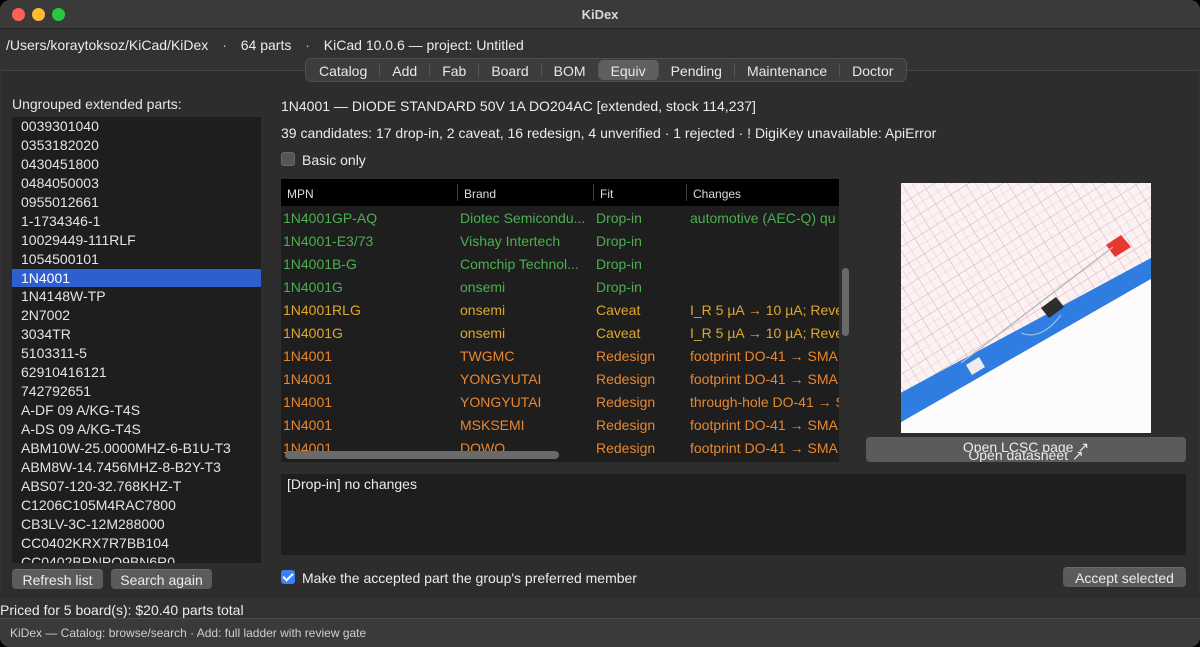 The image size is (1200, 647). What do you see at coordinates (322, 310) in the screenshot?
I see `cell-mpn: 1N4001RLG` at bounding box center [322, 310].